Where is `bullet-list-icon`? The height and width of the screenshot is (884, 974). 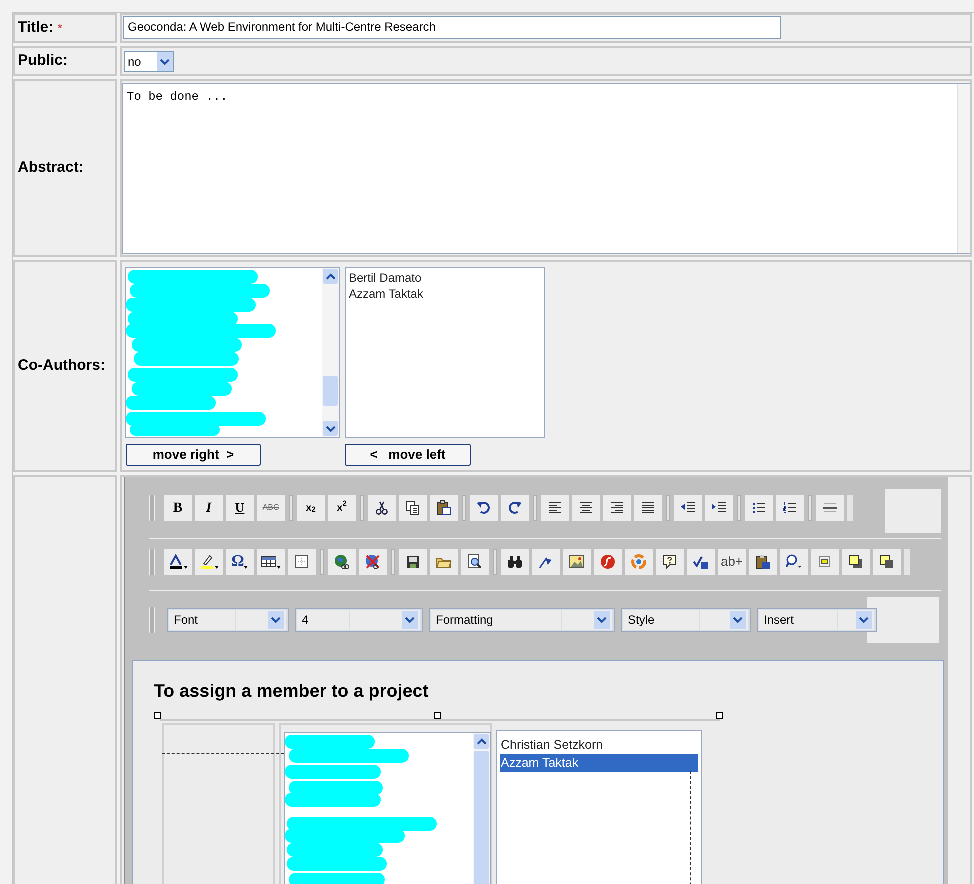
bullet-list-icon is located at coordinates (759, 508).